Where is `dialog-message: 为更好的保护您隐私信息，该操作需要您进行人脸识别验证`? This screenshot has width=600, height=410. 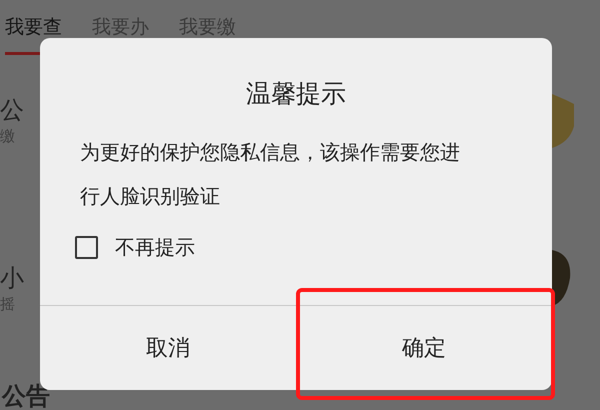
dialog-message: 为更好的保护您隐私信息，该操作需要您进行人脸识别验证 is located at coordinates (270, 174).